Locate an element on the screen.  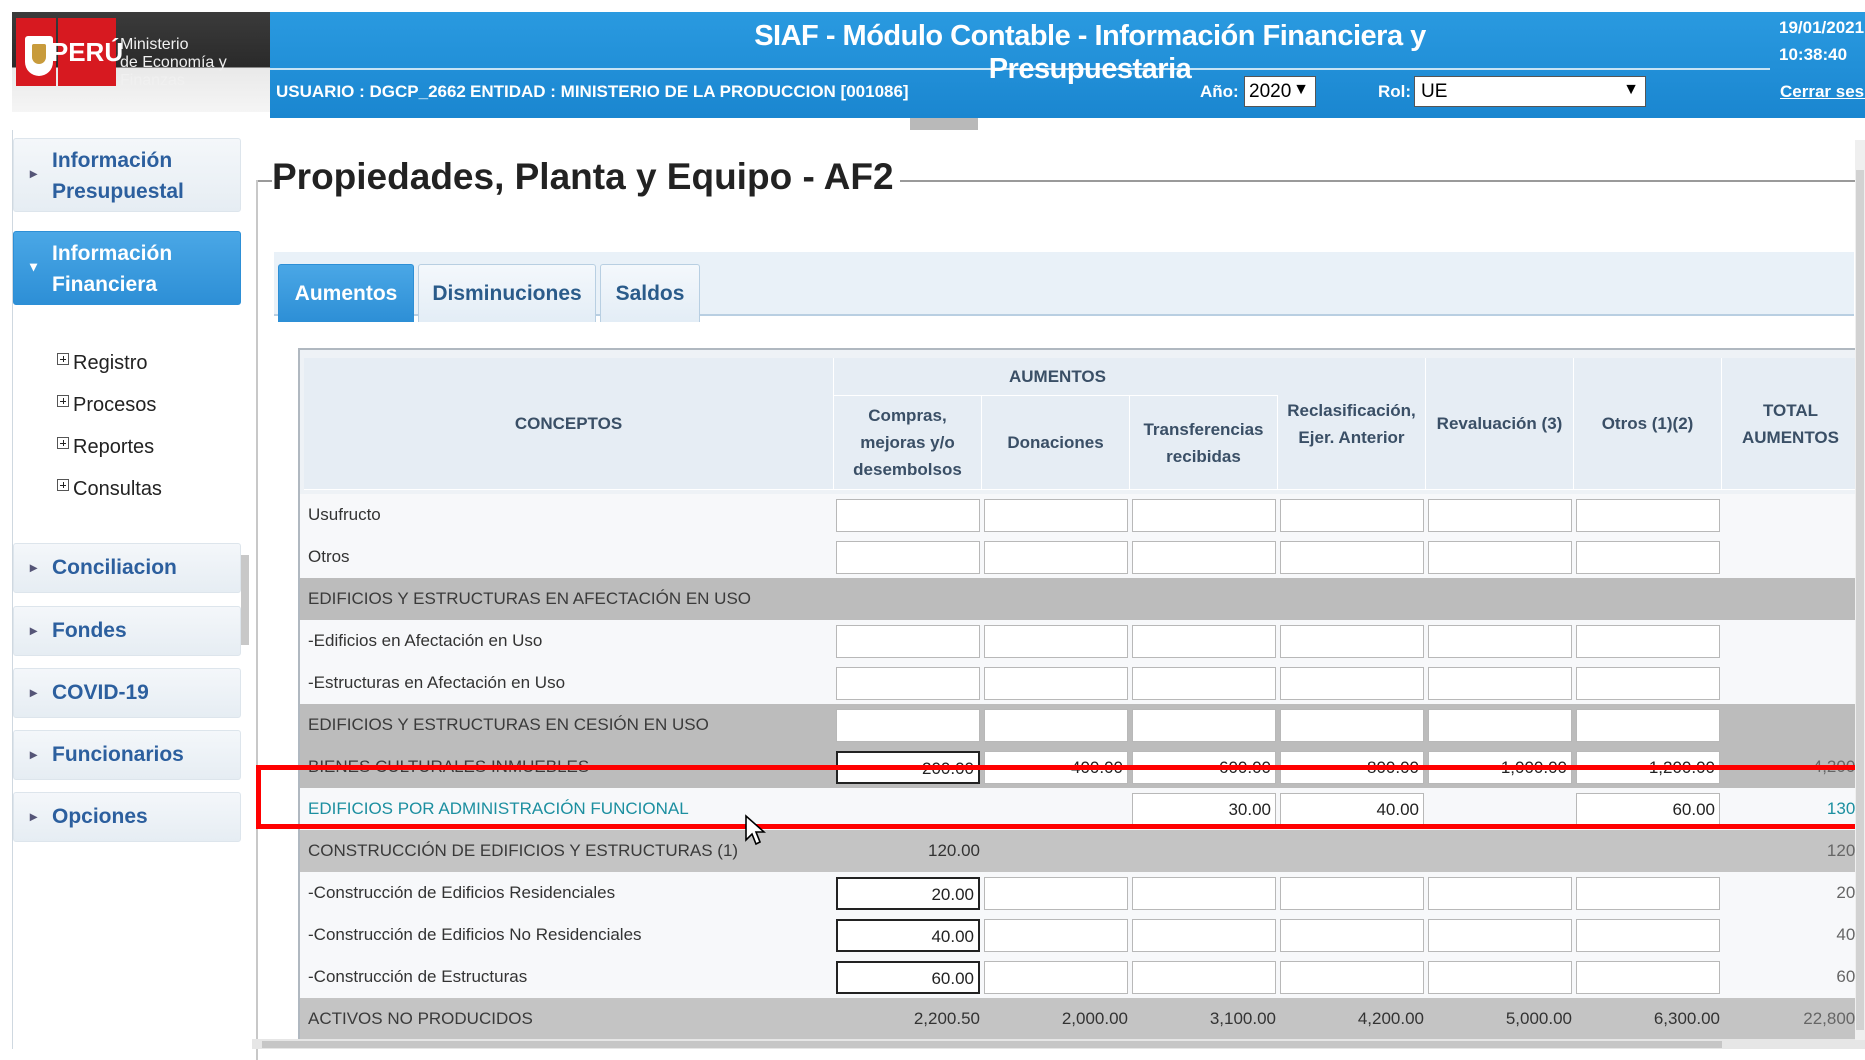
cell-value: 2,000.00 is located at coordinates (1094, 1018).